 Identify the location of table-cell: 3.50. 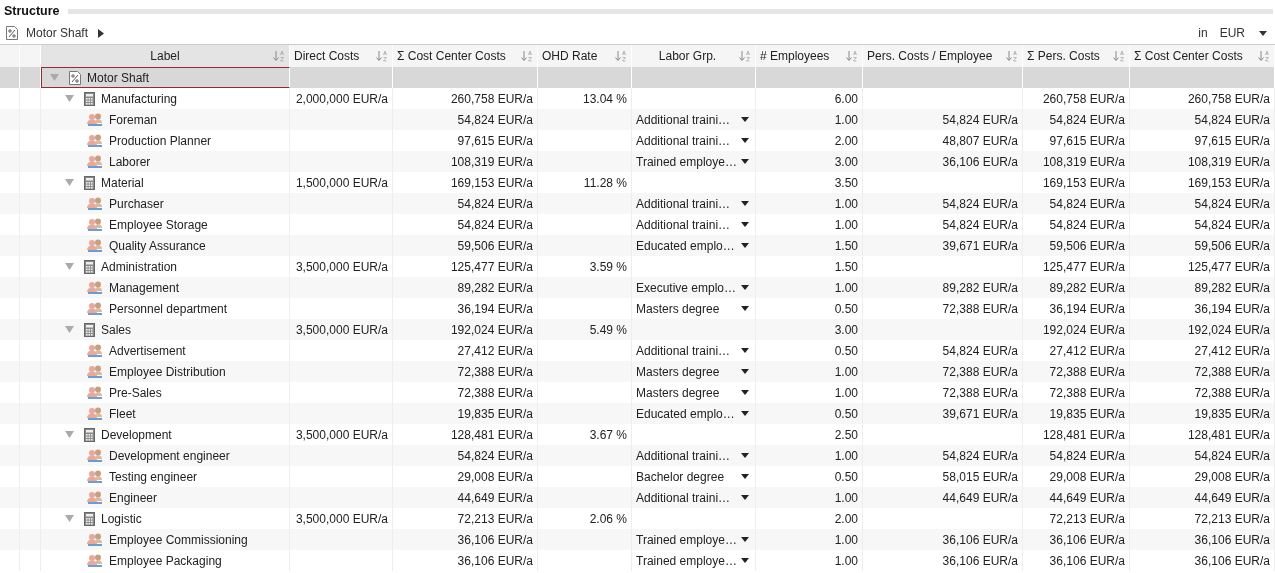
(846, 182).